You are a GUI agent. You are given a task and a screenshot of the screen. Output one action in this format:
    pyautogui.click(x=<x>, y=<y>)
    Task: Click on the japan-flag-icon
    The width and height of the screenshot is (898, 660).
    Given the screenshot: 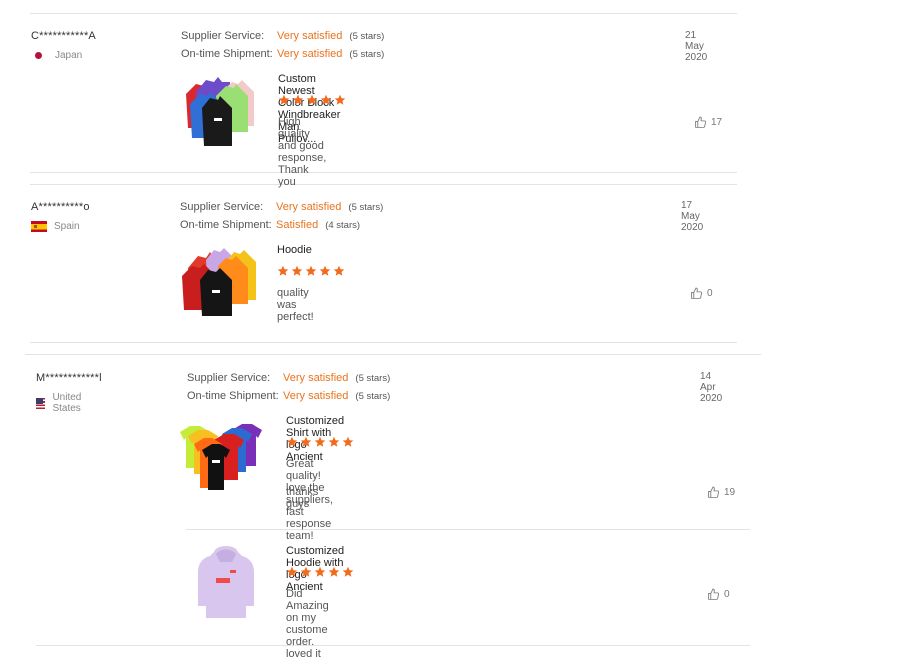 What is the action you would take?
    pyautogui.click(x=38, y=55)
    